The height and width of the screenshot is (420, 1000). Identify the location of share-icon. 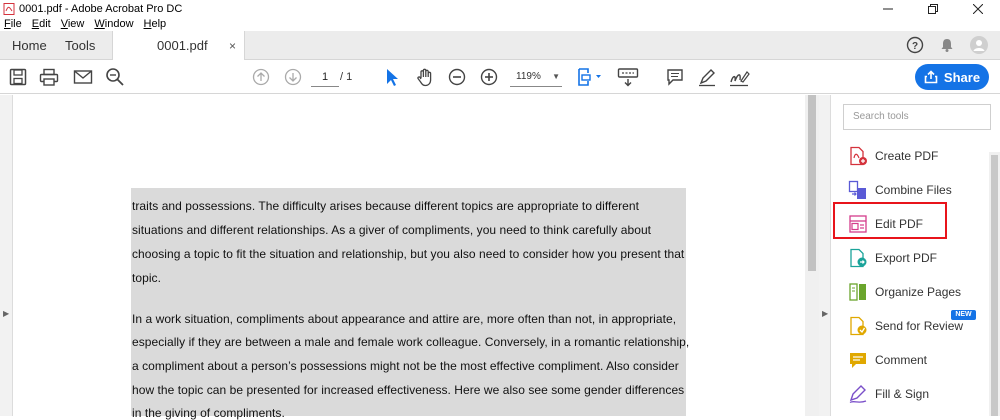
(931, 77).